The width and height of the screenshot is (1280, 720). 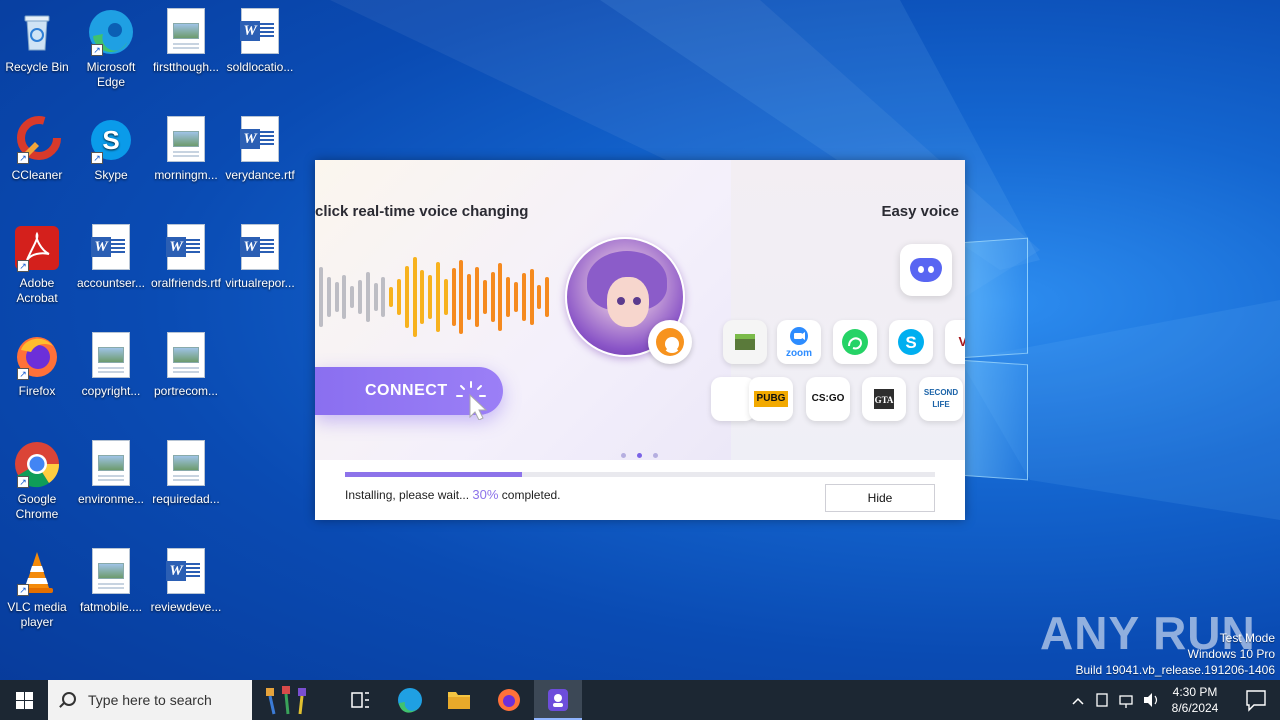 I want to click on desktop-icon-skype: S ↗ Skype, so click(x=111, y=149).